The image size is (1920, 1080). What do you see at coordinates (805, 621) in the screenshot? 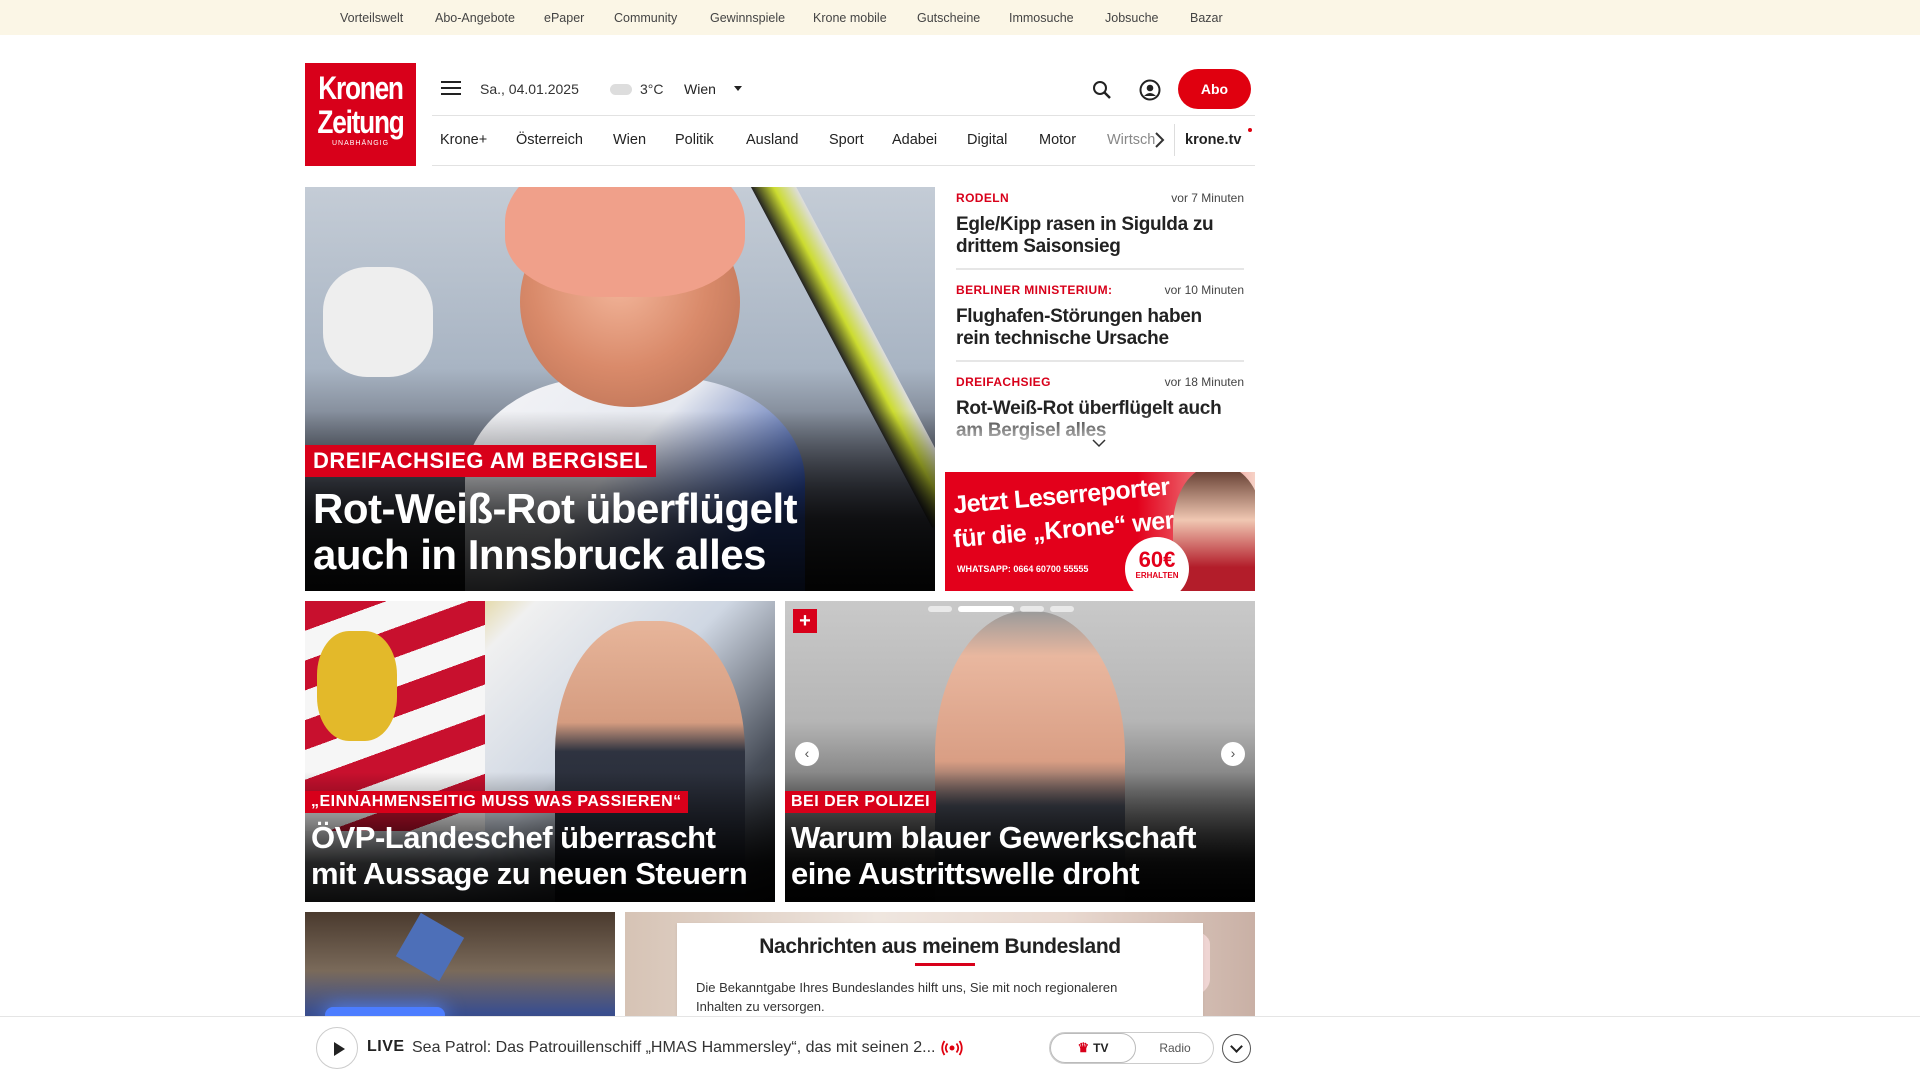
I see `krone-plus-icon: +` at bounding box center [805, 621].